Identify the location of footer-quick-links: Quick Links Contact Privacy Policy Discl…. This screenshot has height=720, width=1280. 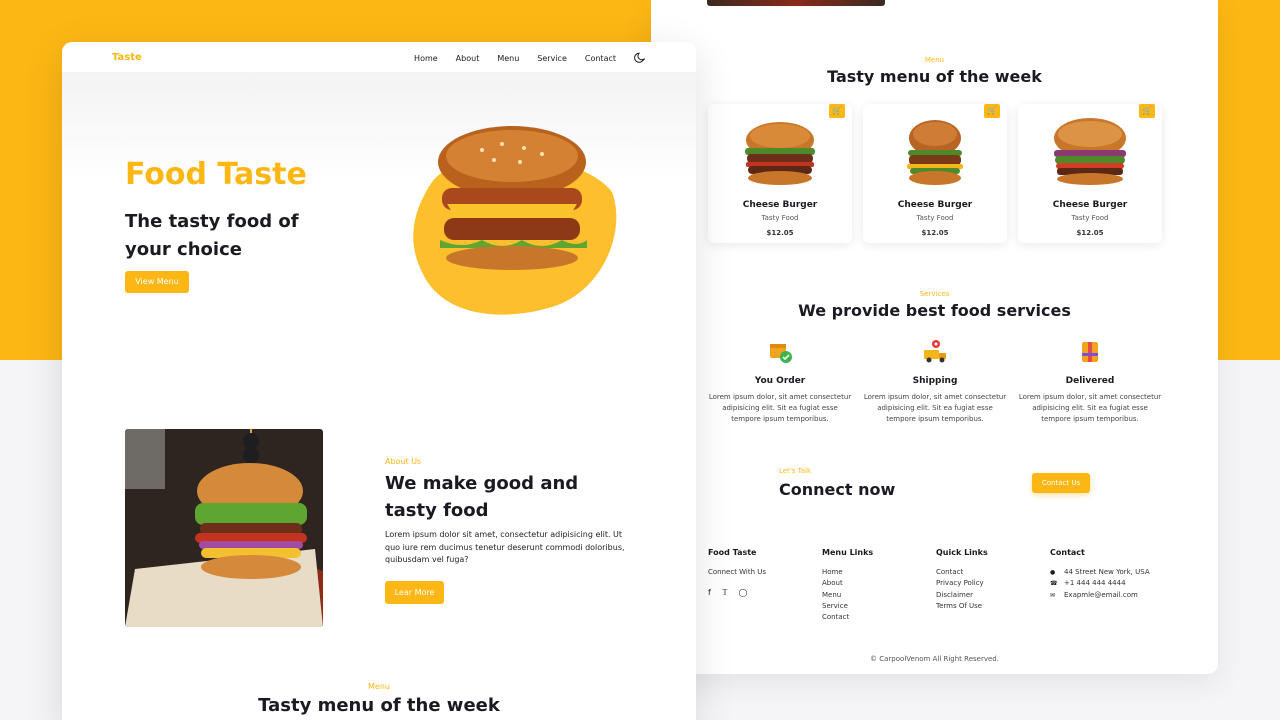
(962, 580).